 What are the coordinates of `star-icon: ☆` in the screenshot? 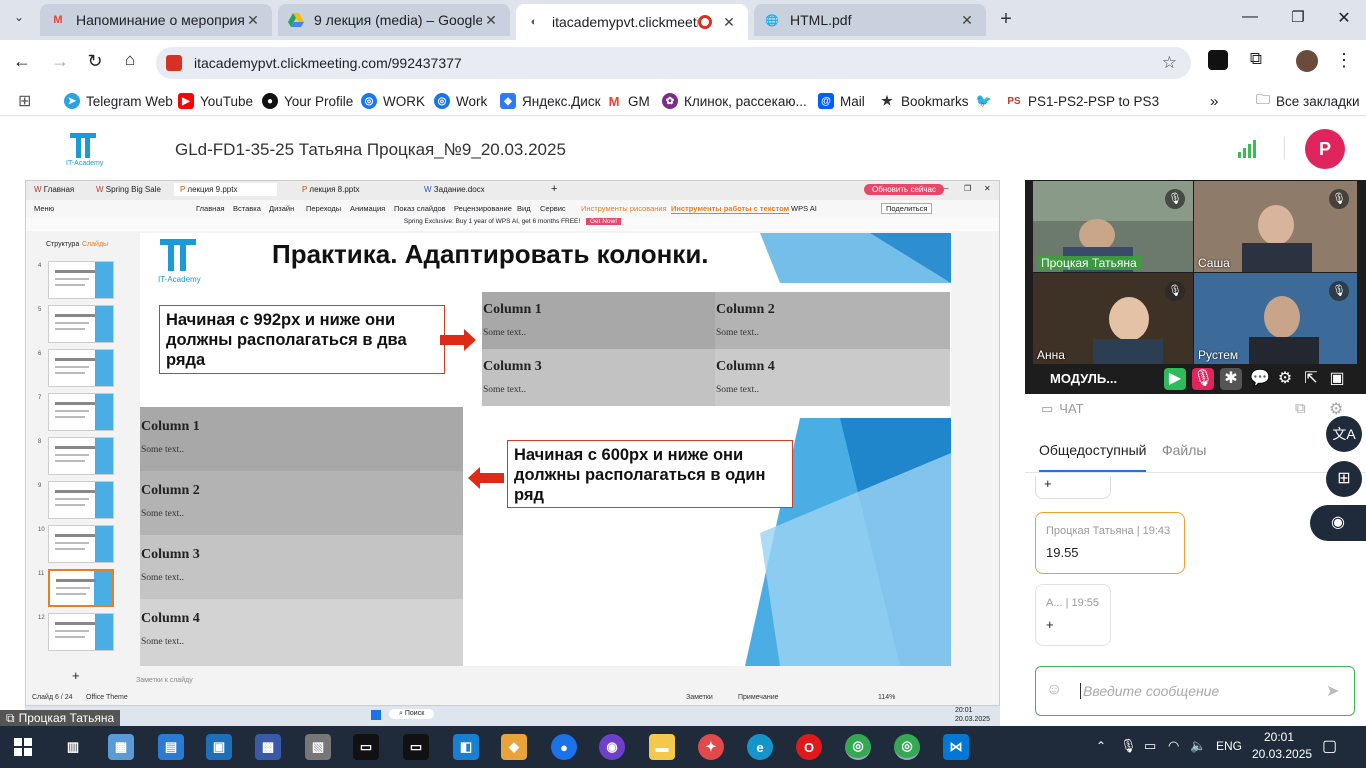 It's located at (1169, 63).